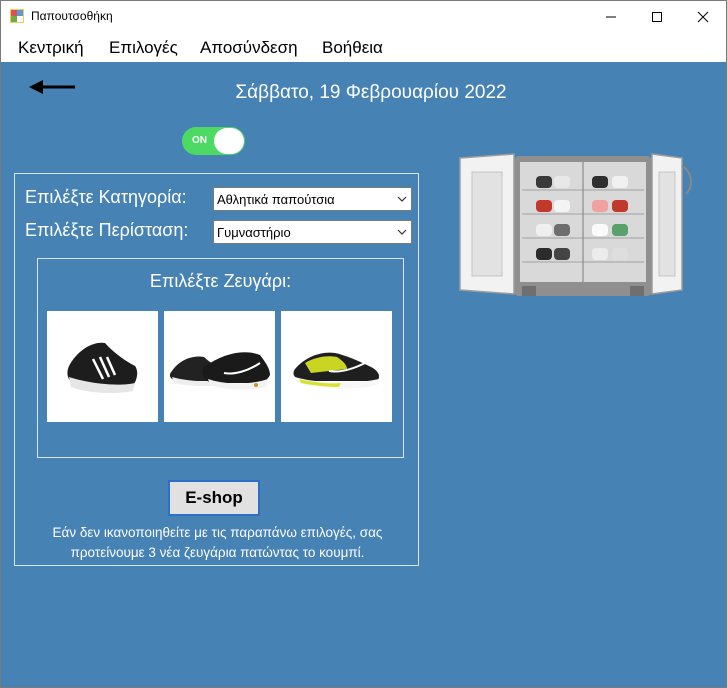 The height and width of the screenshot is (688, 727). I want to click on close-button, so click(703, 16).